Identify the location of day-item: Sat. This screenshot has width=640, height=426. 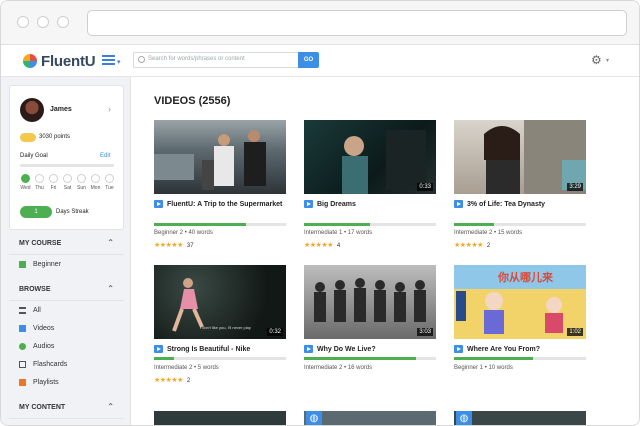
(67, 182).